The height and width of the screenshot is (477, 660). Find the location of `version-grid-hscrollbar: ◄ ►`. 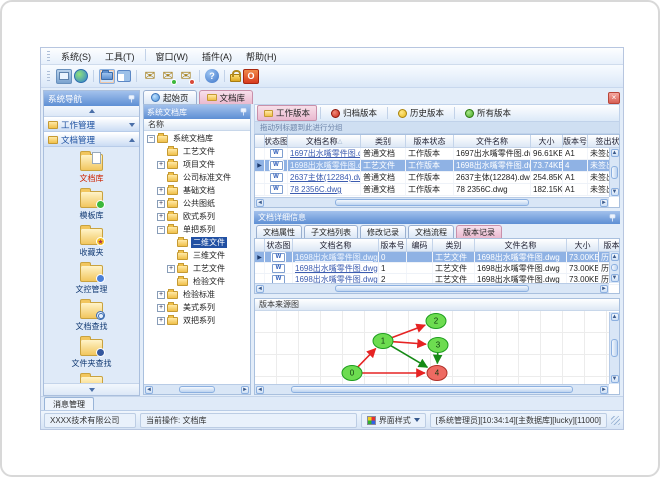

version-grid-hscrollbar: ◄ ► is located at coordinates (432, 288).